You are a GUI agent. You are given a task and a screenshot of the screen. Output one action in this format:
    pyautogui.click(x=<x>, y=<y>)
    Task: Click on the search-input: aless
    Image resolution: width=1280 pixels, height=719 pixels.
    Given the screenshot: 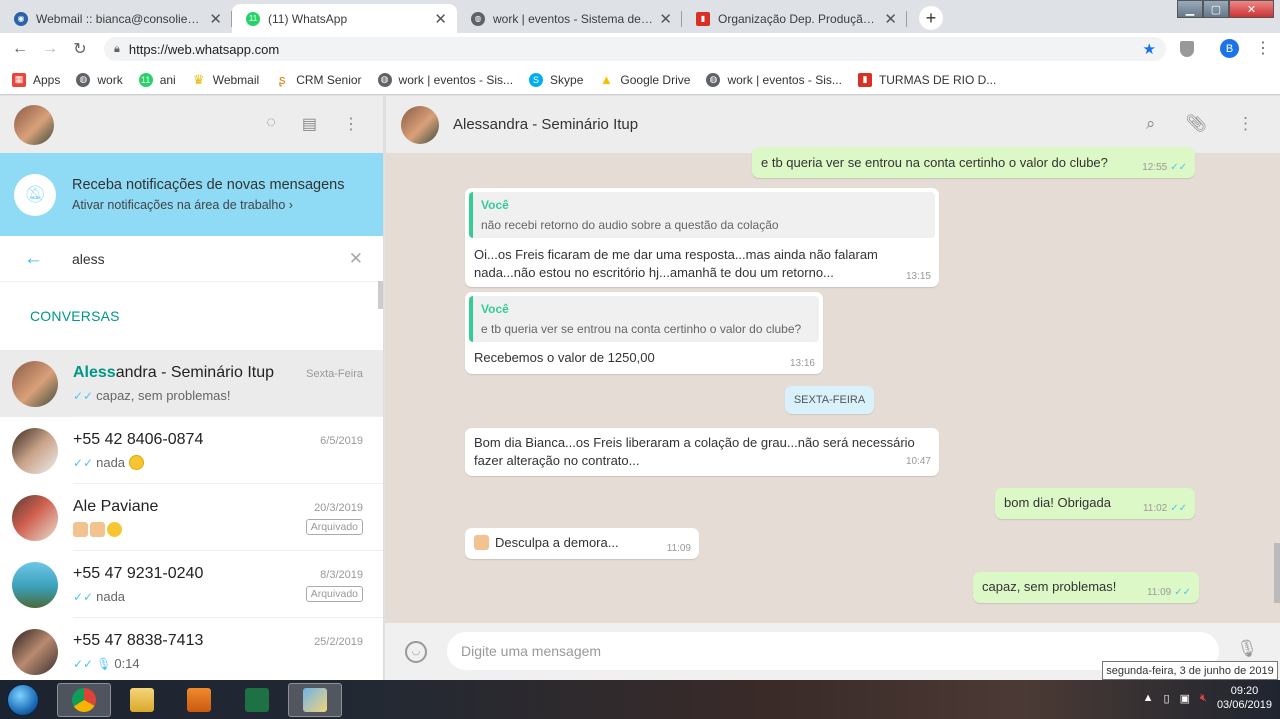 What is the action you would take?
    pyautogui.click(x=88, y=259)
    